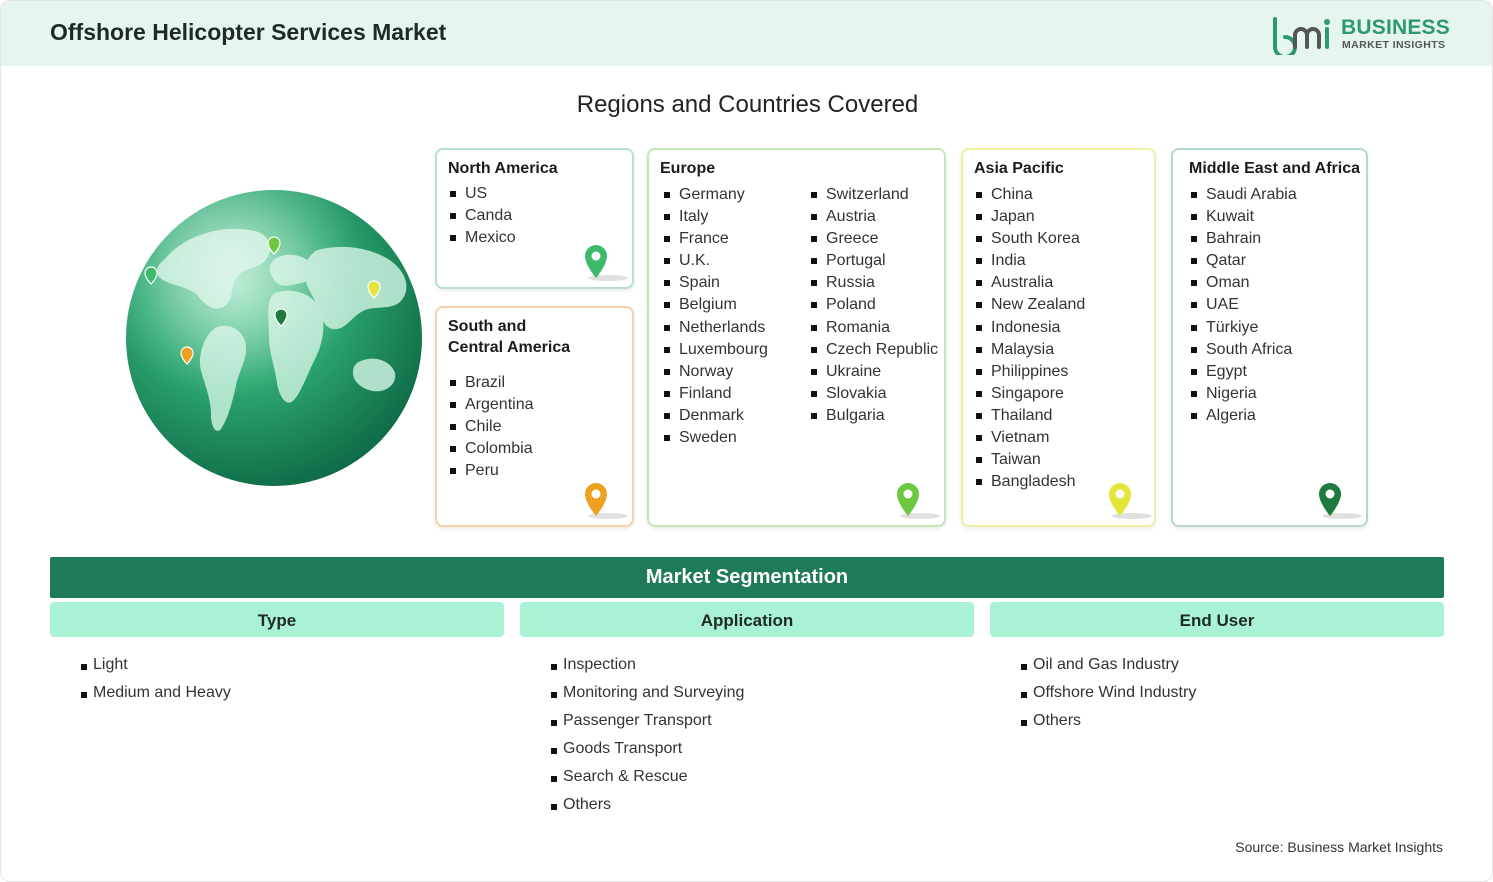 This screenshot has height=882, width=1493. I want to click on country-item: Spain, so click(715, 283).